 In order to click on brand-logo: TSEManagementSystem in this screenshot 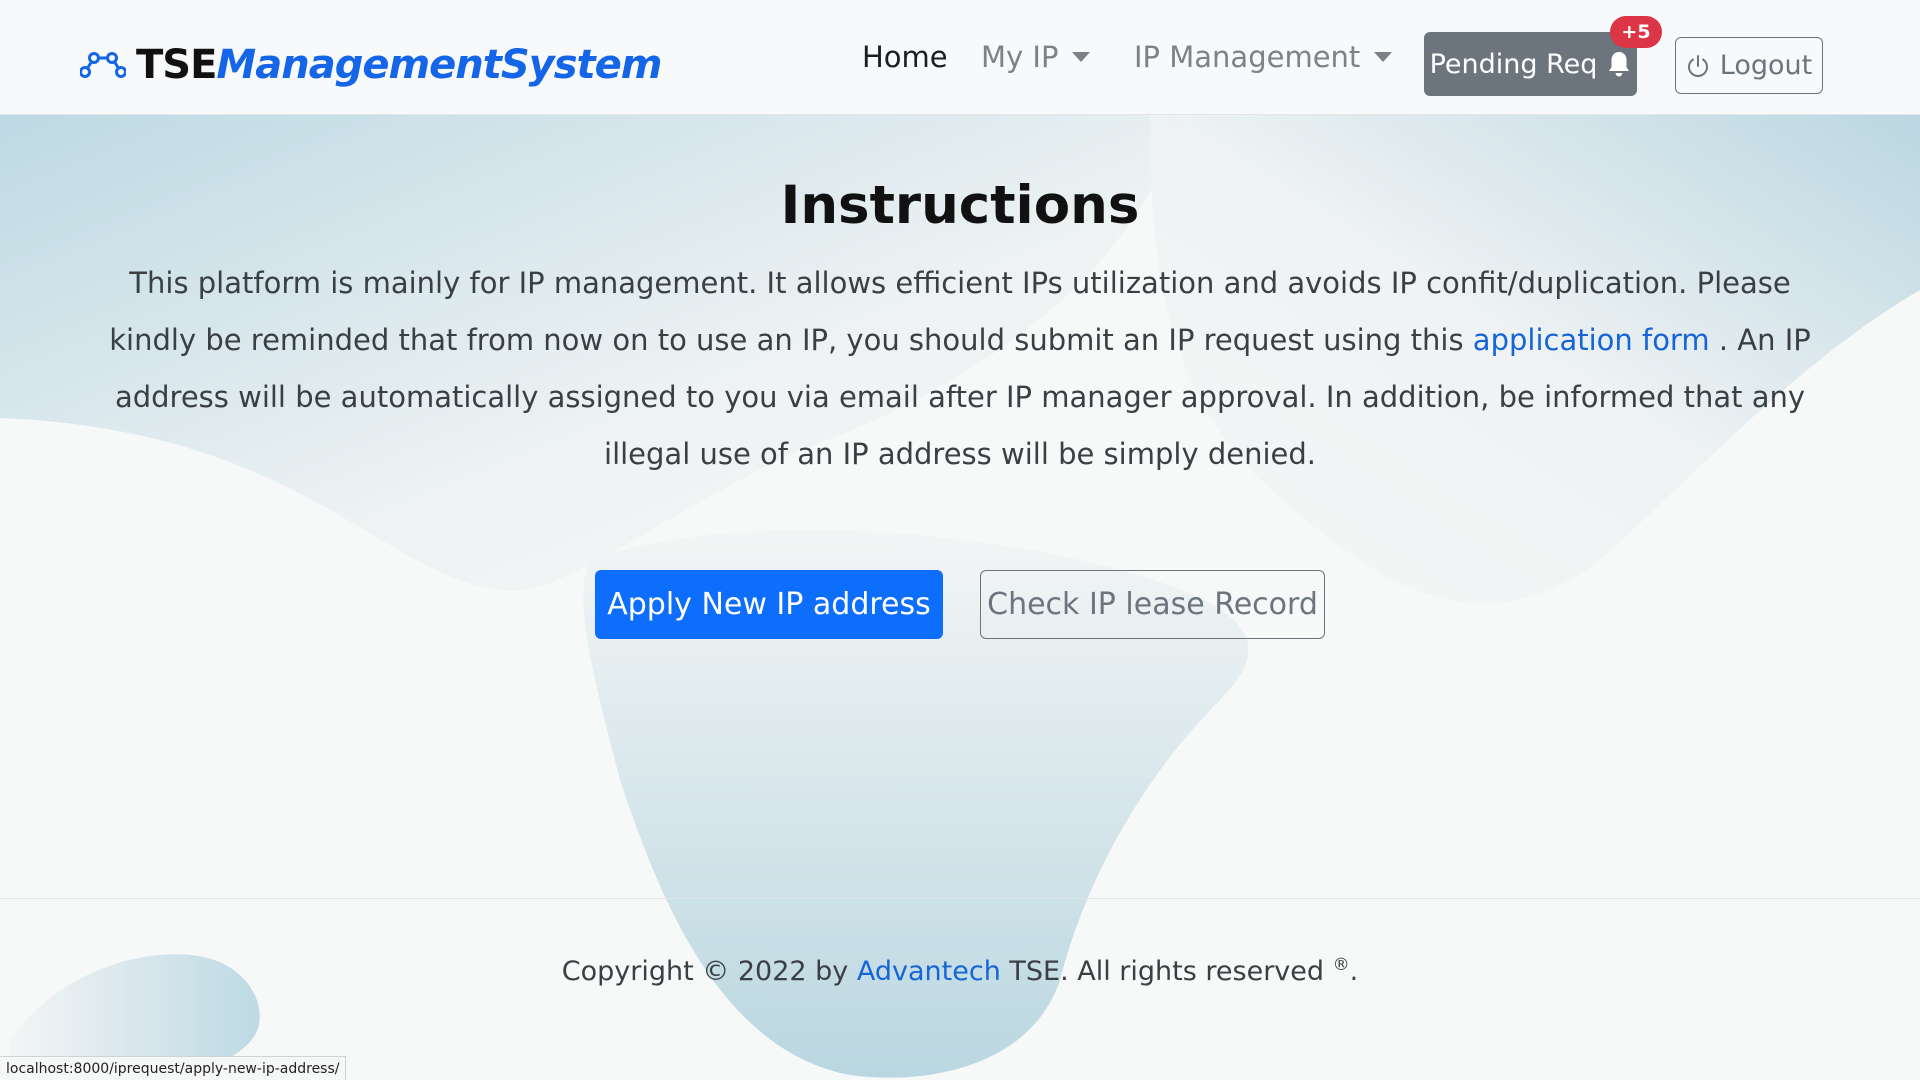, I will do `click(371, 65)`.